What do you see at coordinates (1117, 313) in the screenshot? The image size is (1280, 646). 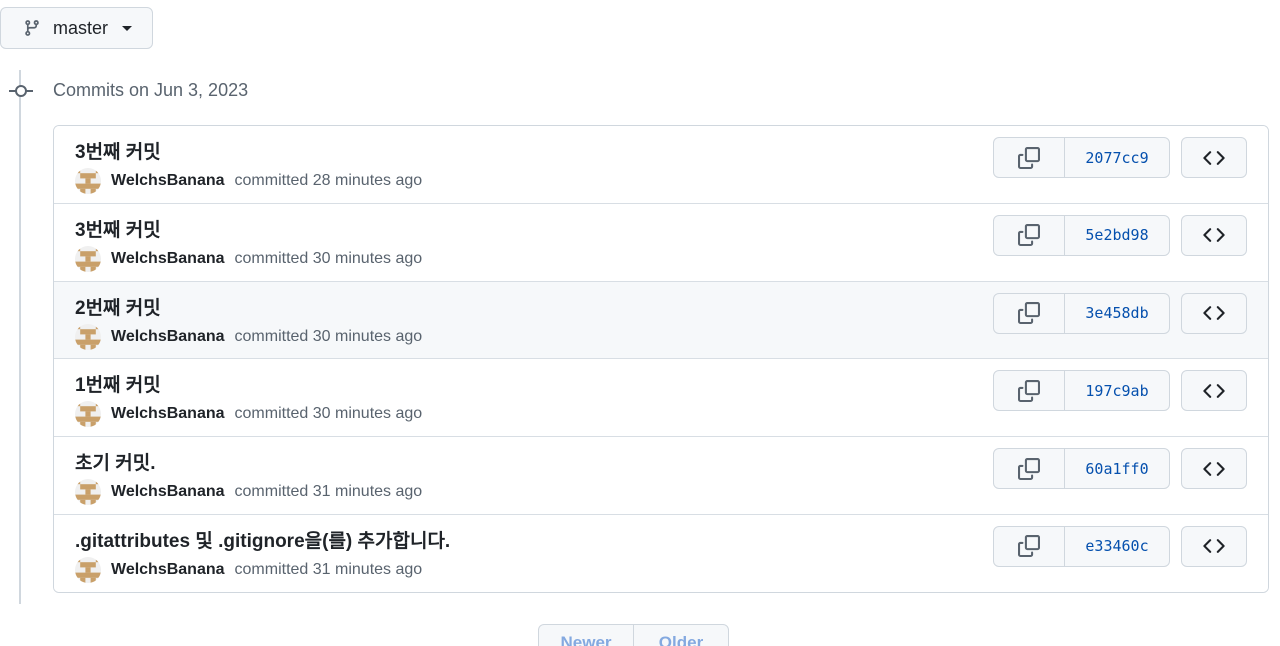 I see `commit-sha-link: 3e458db` at bounding box center [1117, 313].